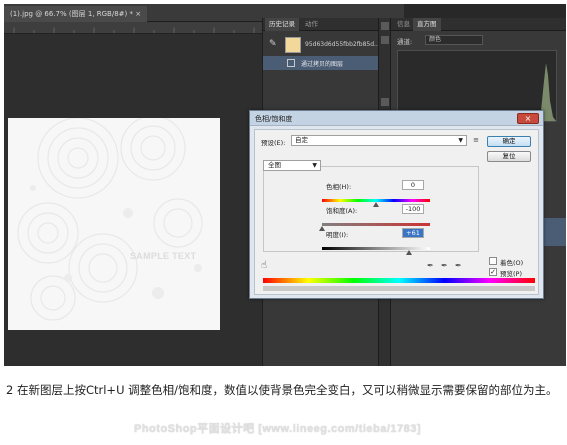  Describe the element at coordinates (478, 24) in the screenshot. I see `histogram-panel-tabs: 信息 直方图` at that location.